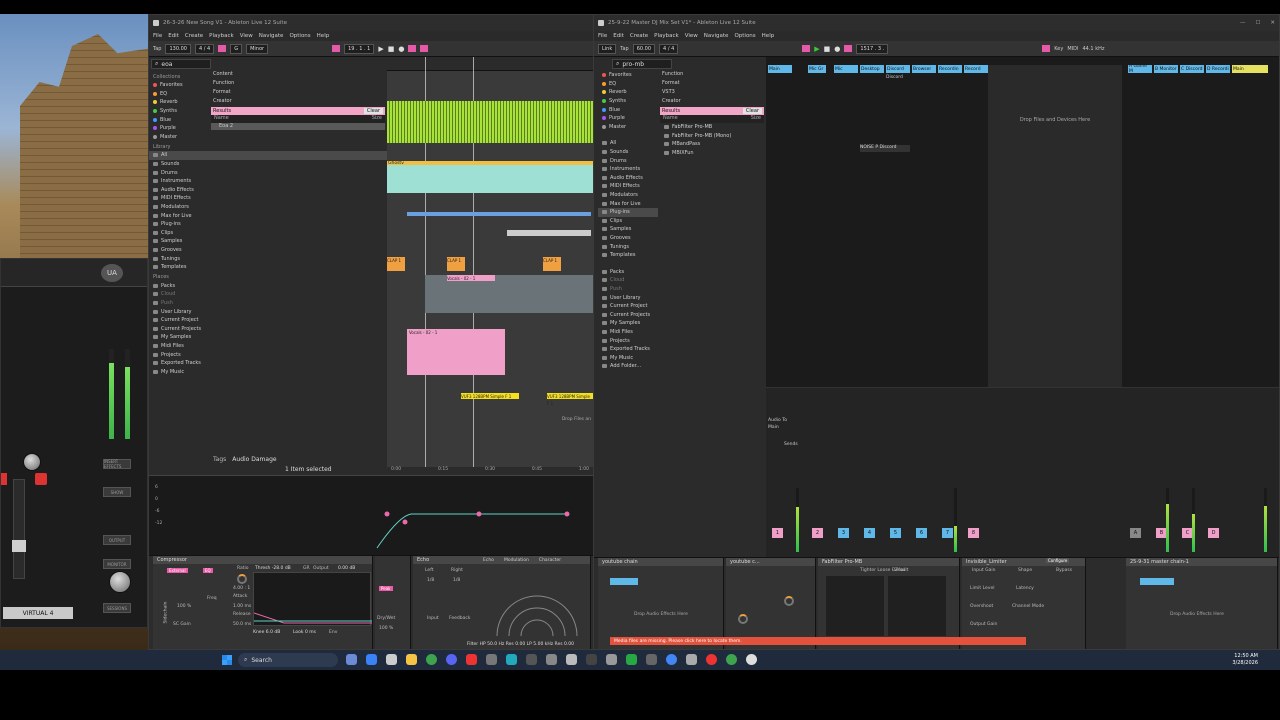 This screenshot has width=1280, height=720. I want to click on automation-curve, so click(371, 516).